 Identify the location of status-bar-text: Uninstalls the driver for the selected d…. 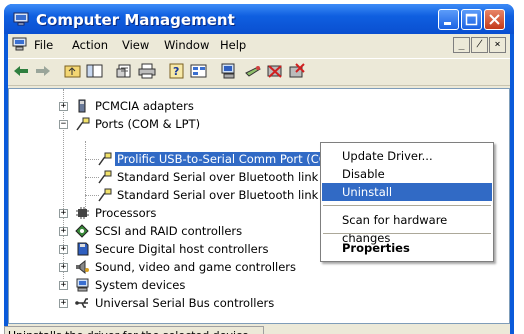
(134, 330).